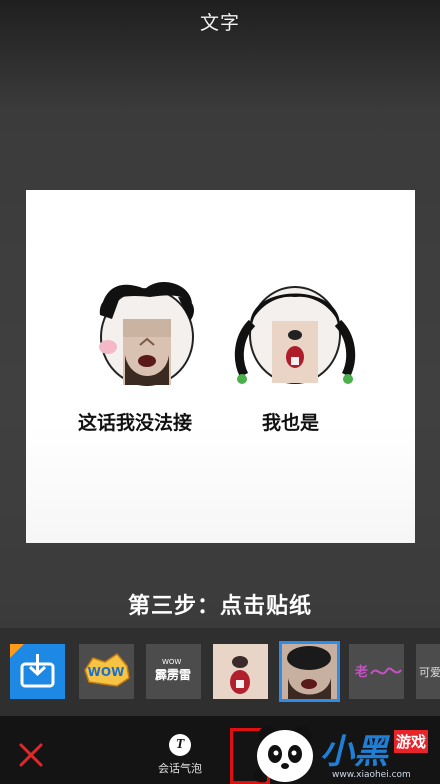  I want to click on thunder-sticker-top: WOW, so click(171, 662).